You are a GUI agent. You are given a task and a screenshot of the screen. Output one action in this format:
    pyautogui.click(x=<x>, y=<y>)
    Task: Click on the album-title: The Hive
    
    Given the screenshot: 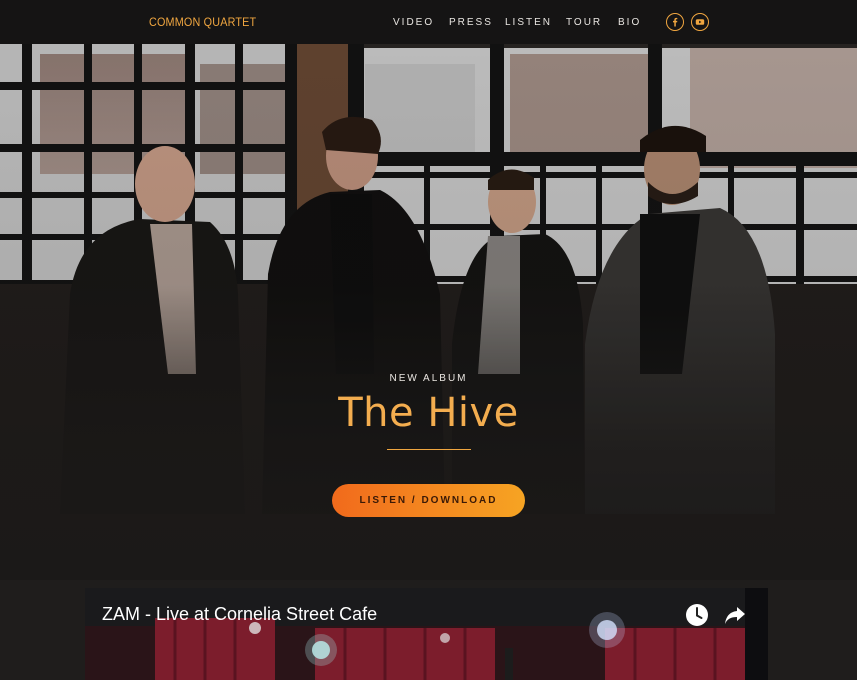 What is the action you would take?
    pyautogui.click(x=428, y=413)
    